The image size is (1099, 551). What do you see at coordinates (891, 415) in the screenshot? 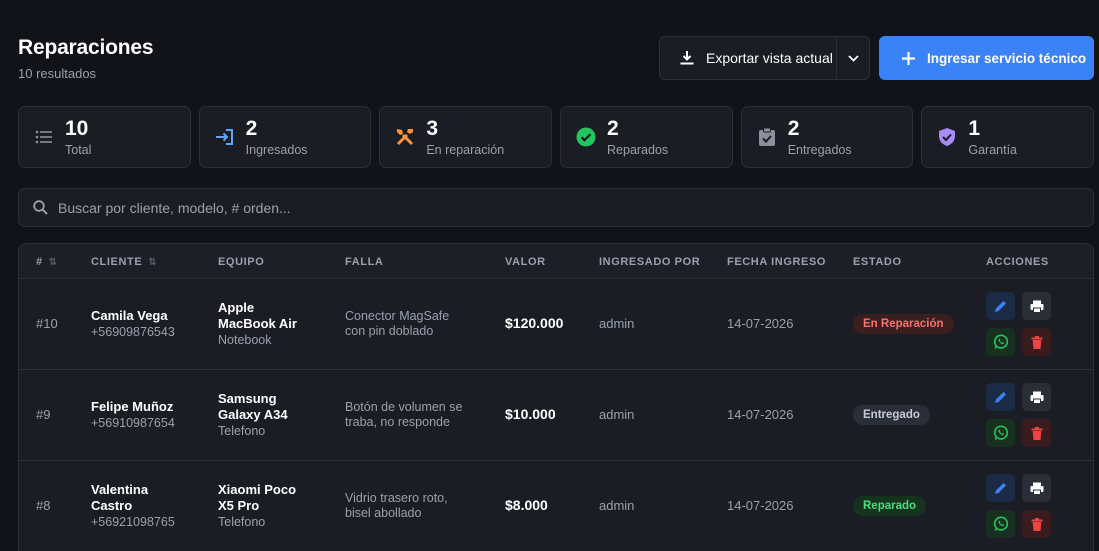
I see `status-badge: Entregado` at bounding box center [891, 415].